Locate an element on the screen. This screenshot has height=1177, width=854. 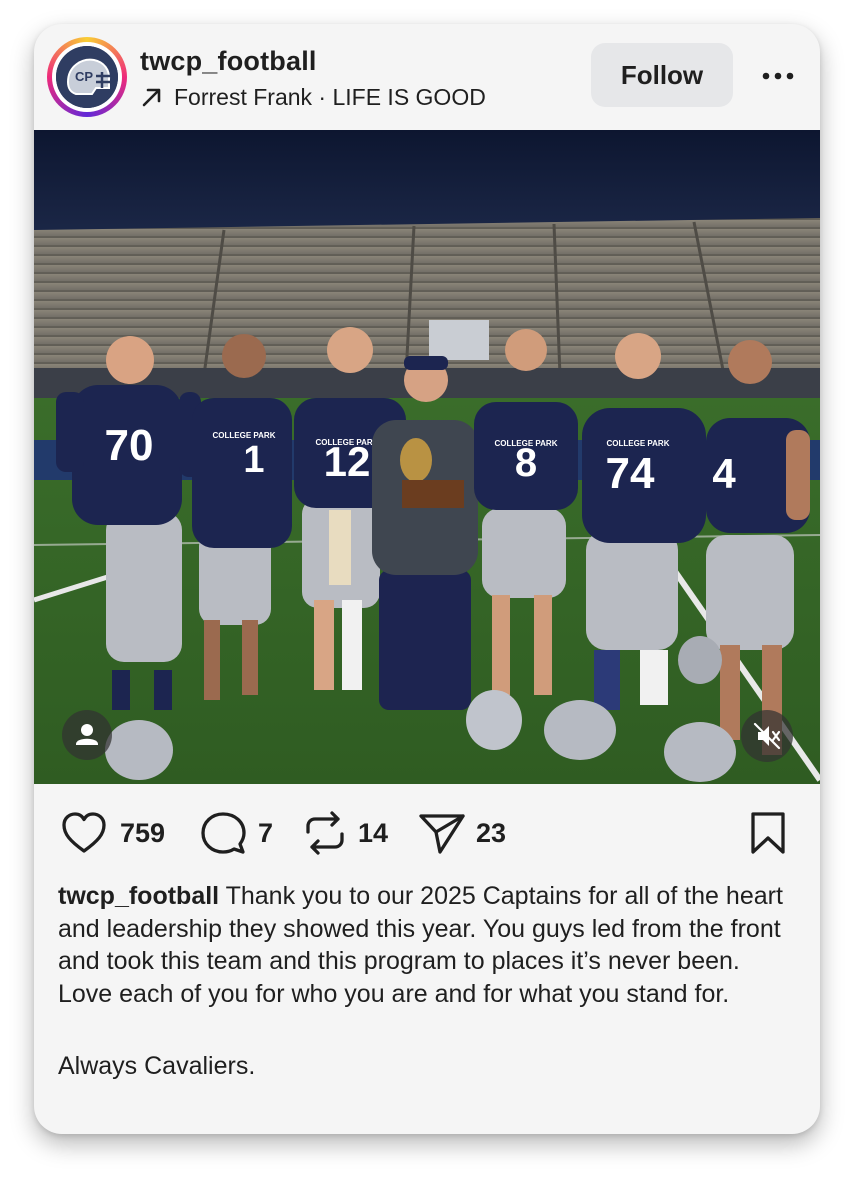
bookmark-icon is located at coordinates (768, 833).